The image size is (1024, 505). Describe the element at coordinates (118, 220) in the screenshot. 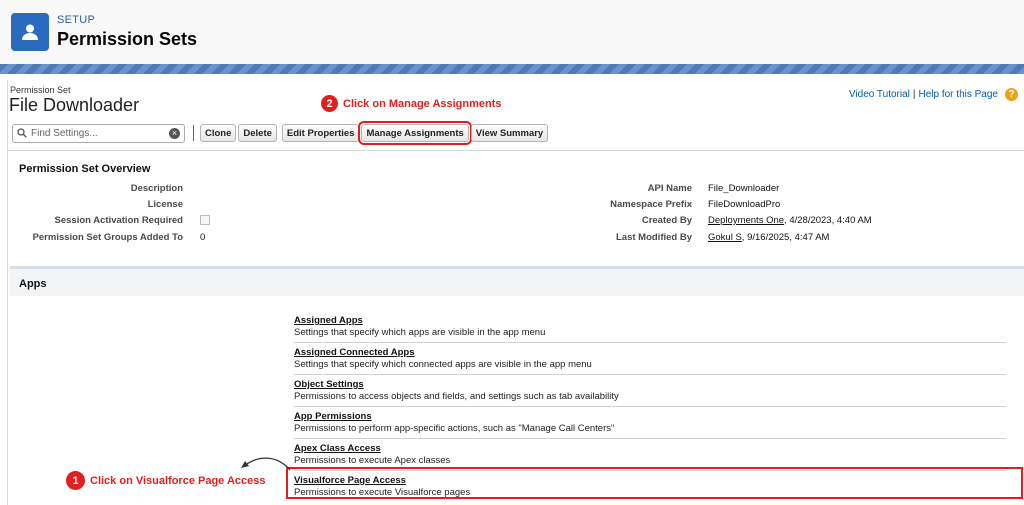

I see `detail-label: Session Activation Required` at that location.